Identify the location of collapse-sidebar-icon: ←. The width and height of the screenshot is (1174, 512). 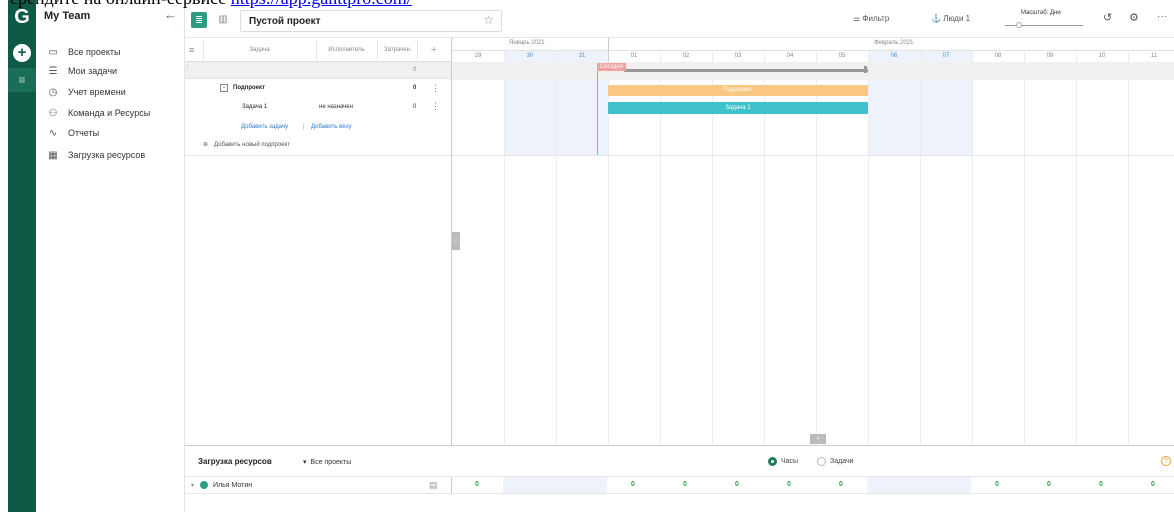
(170, 14).